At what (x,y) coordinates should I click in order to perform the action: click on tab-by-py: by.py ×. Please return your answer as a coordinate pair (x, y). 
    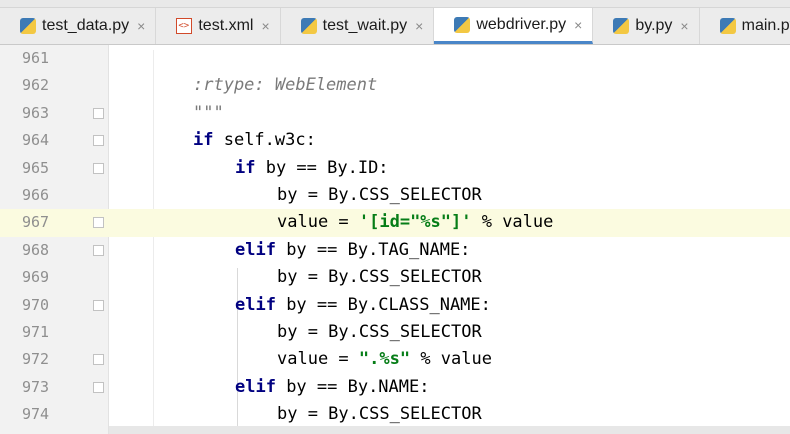
    Looking at the image, I should click on (646, 26).